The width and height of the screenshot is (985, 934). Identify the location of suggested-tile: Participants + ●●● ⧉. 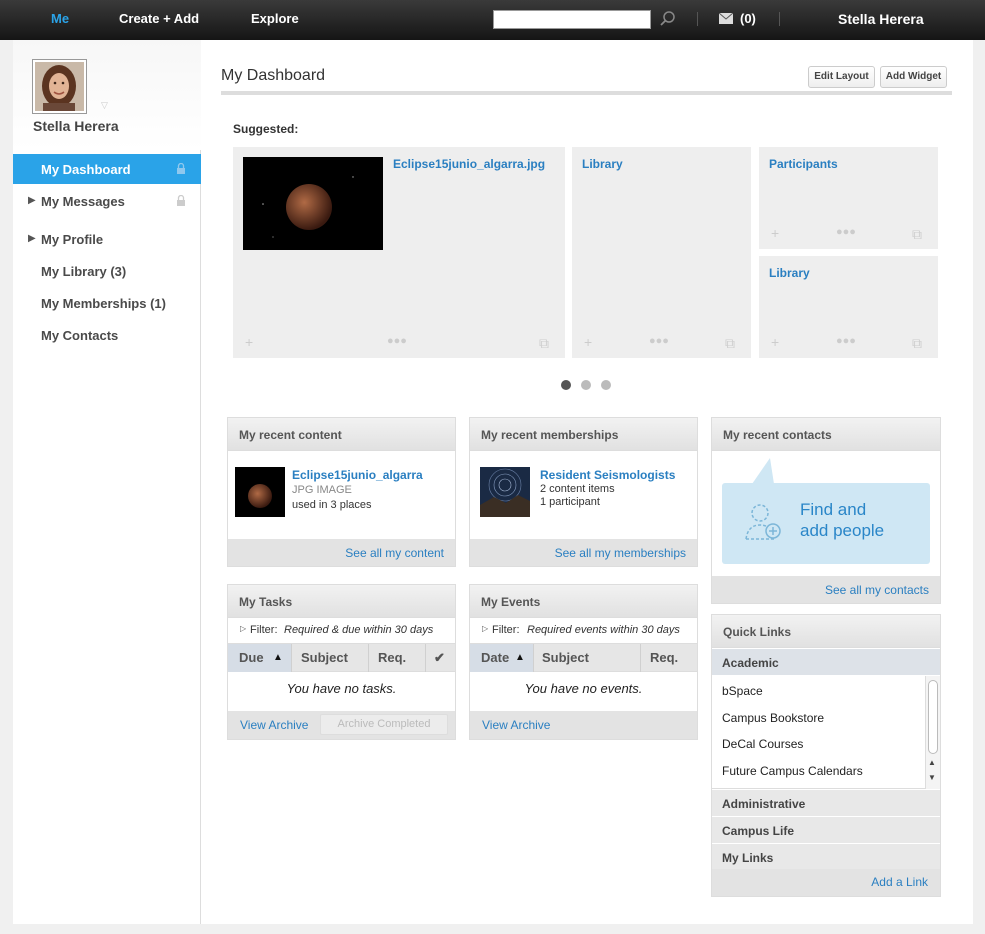
(848, 198).